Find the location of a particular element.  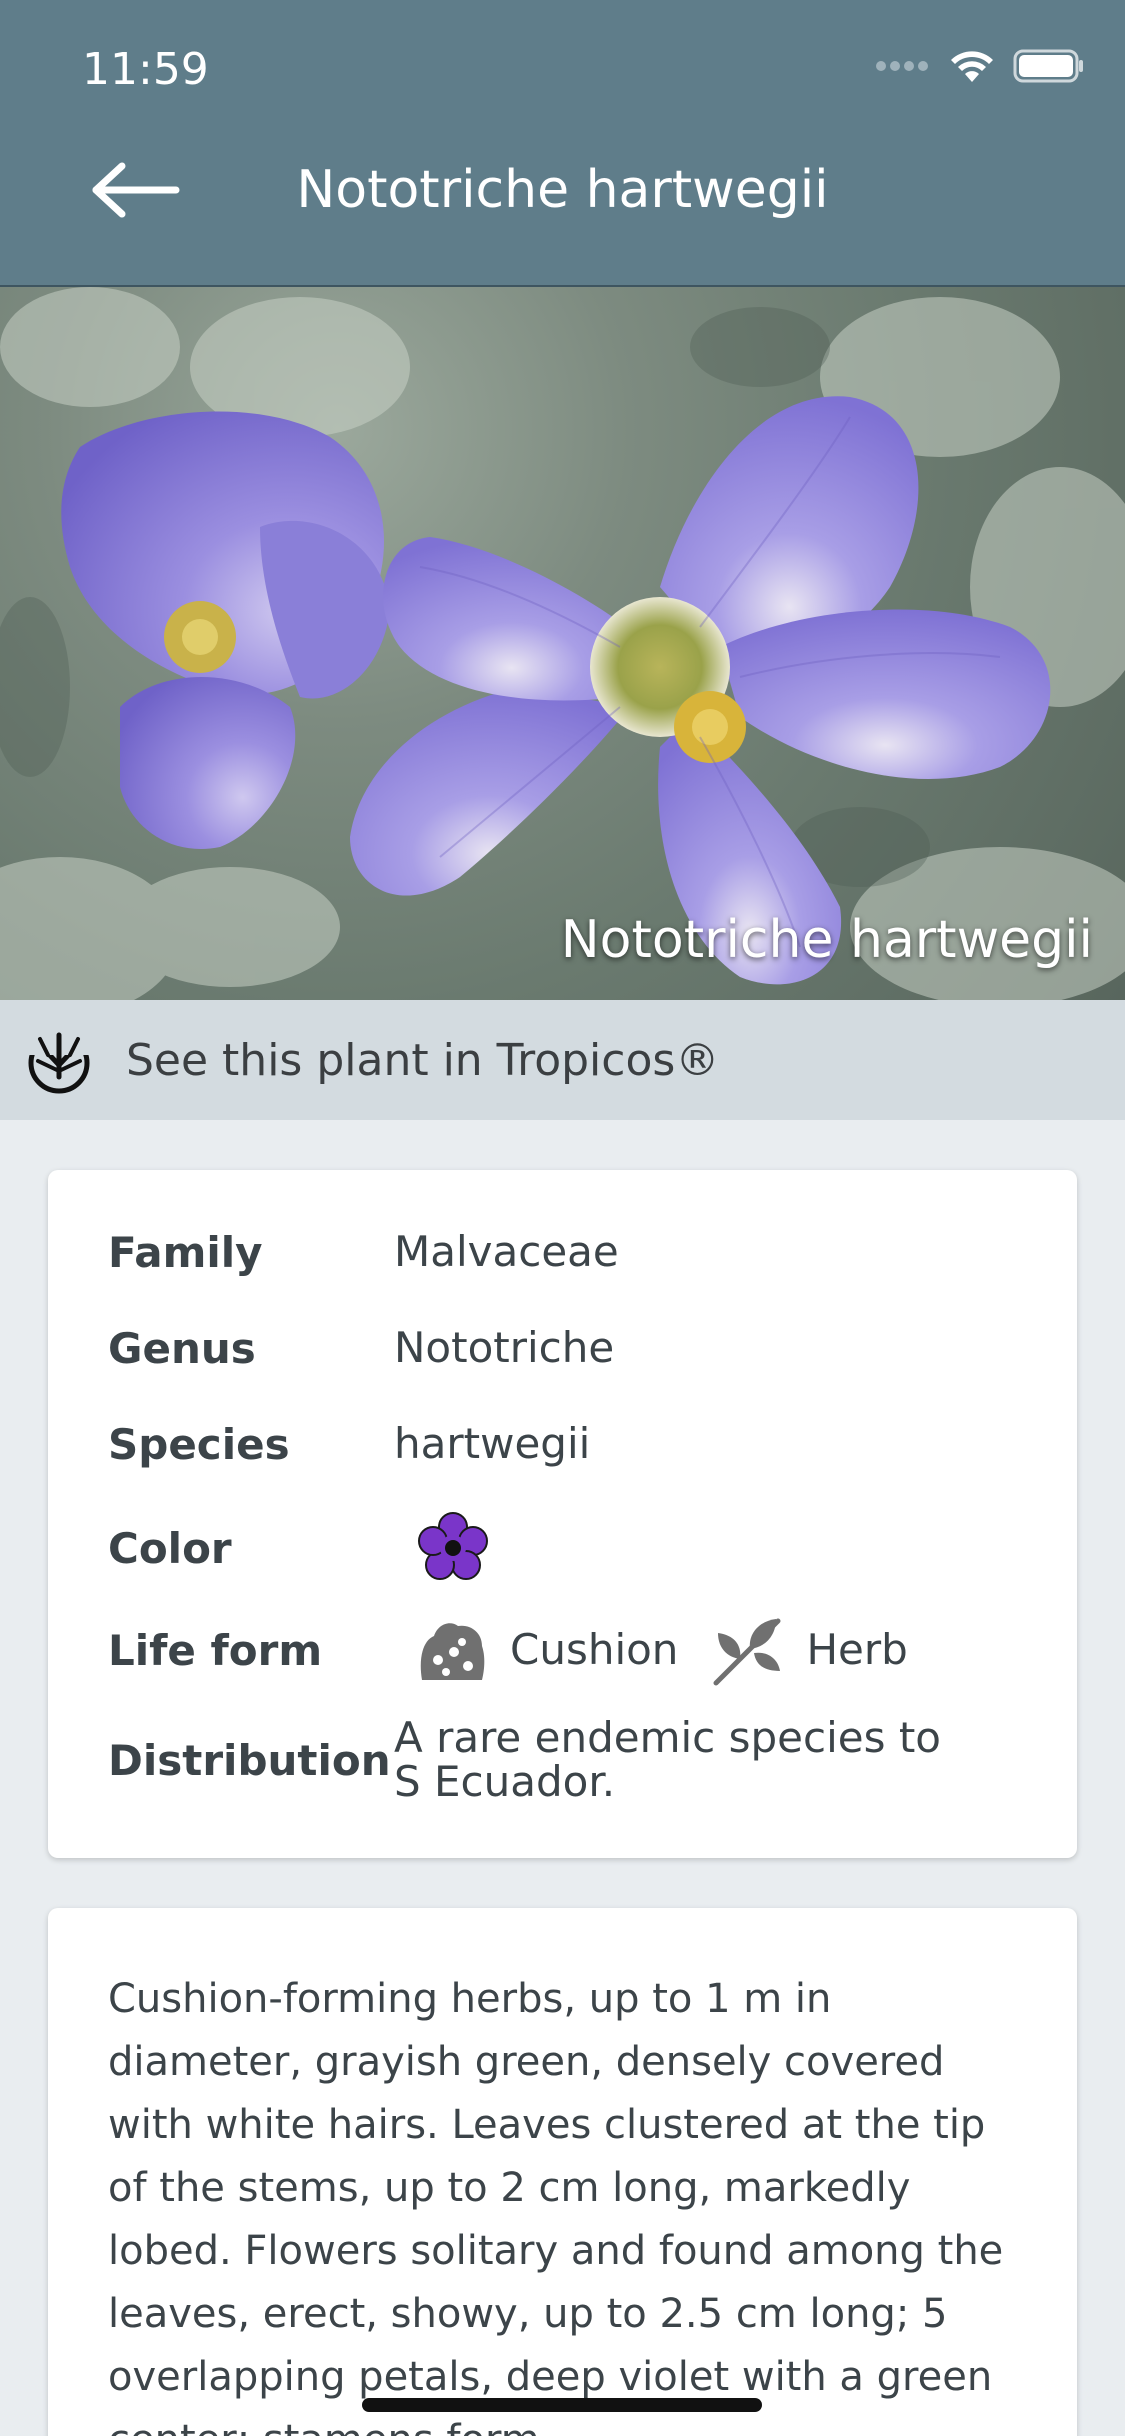

family-row: Family Malvaceae is located at coordinates (568, 1252).